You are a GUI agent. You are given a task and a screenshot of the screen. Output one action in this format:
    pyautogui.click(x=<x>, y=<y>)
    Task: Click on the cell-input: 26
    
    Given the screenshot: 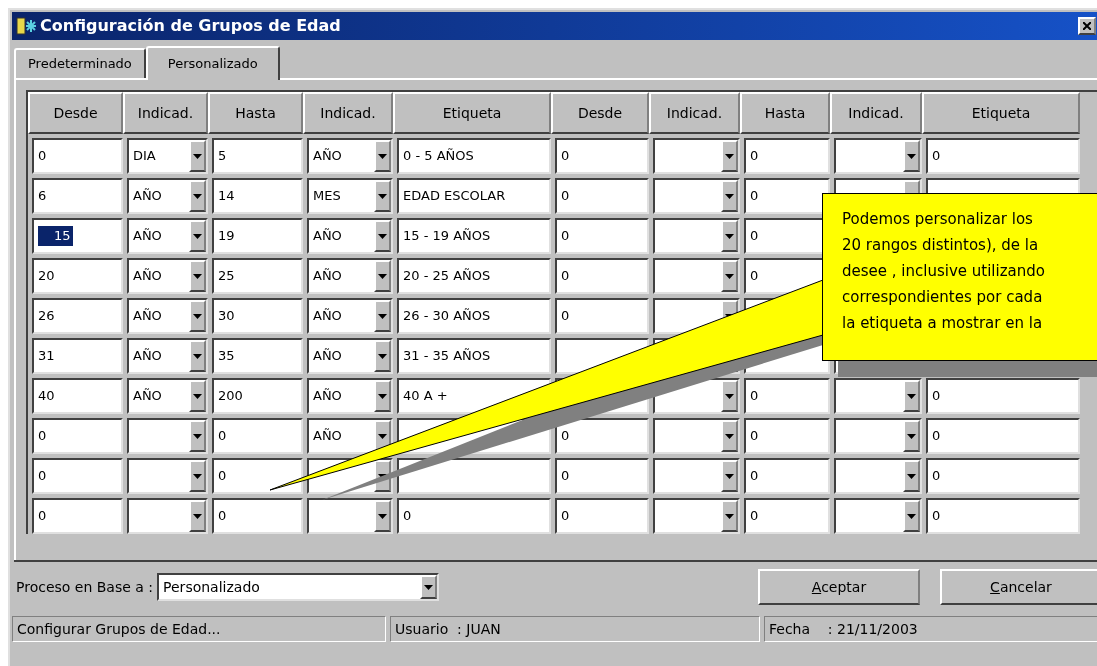 What is the action you would take?
    pyautogui.click(x=77, y=316)
    